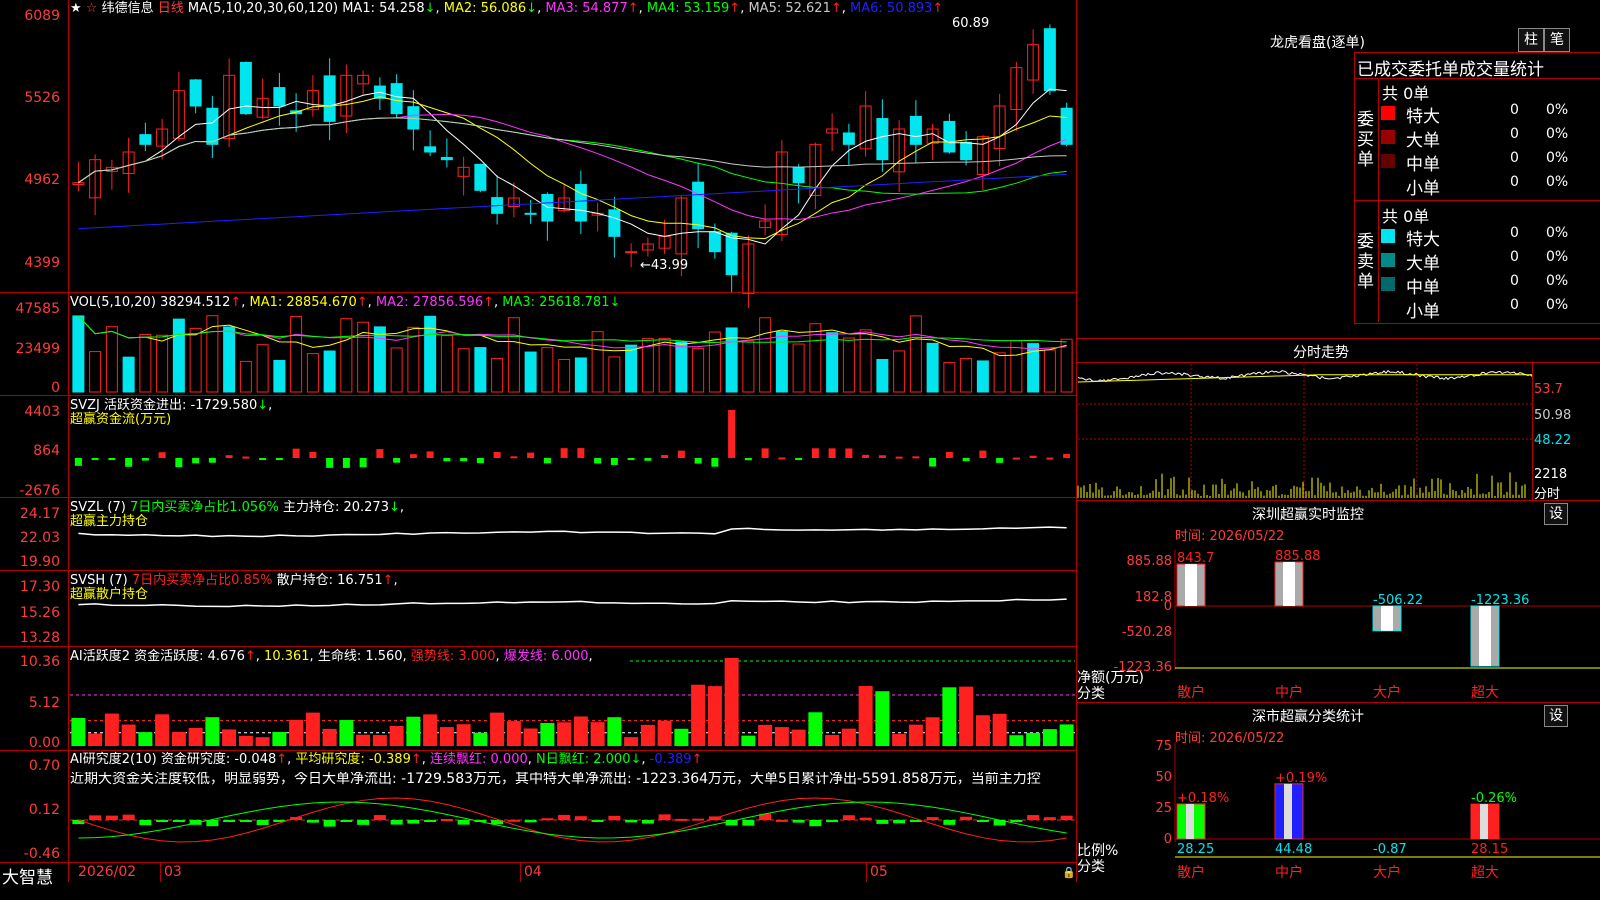 The width and height of the screenshot is (1600, 900). Describe the element at coordinates (1387, 622) in the screenshot. I see `szmon-chart: 843.7 散户 885.88 中户 -506.22 大户 -1223.36 超大` at that location.